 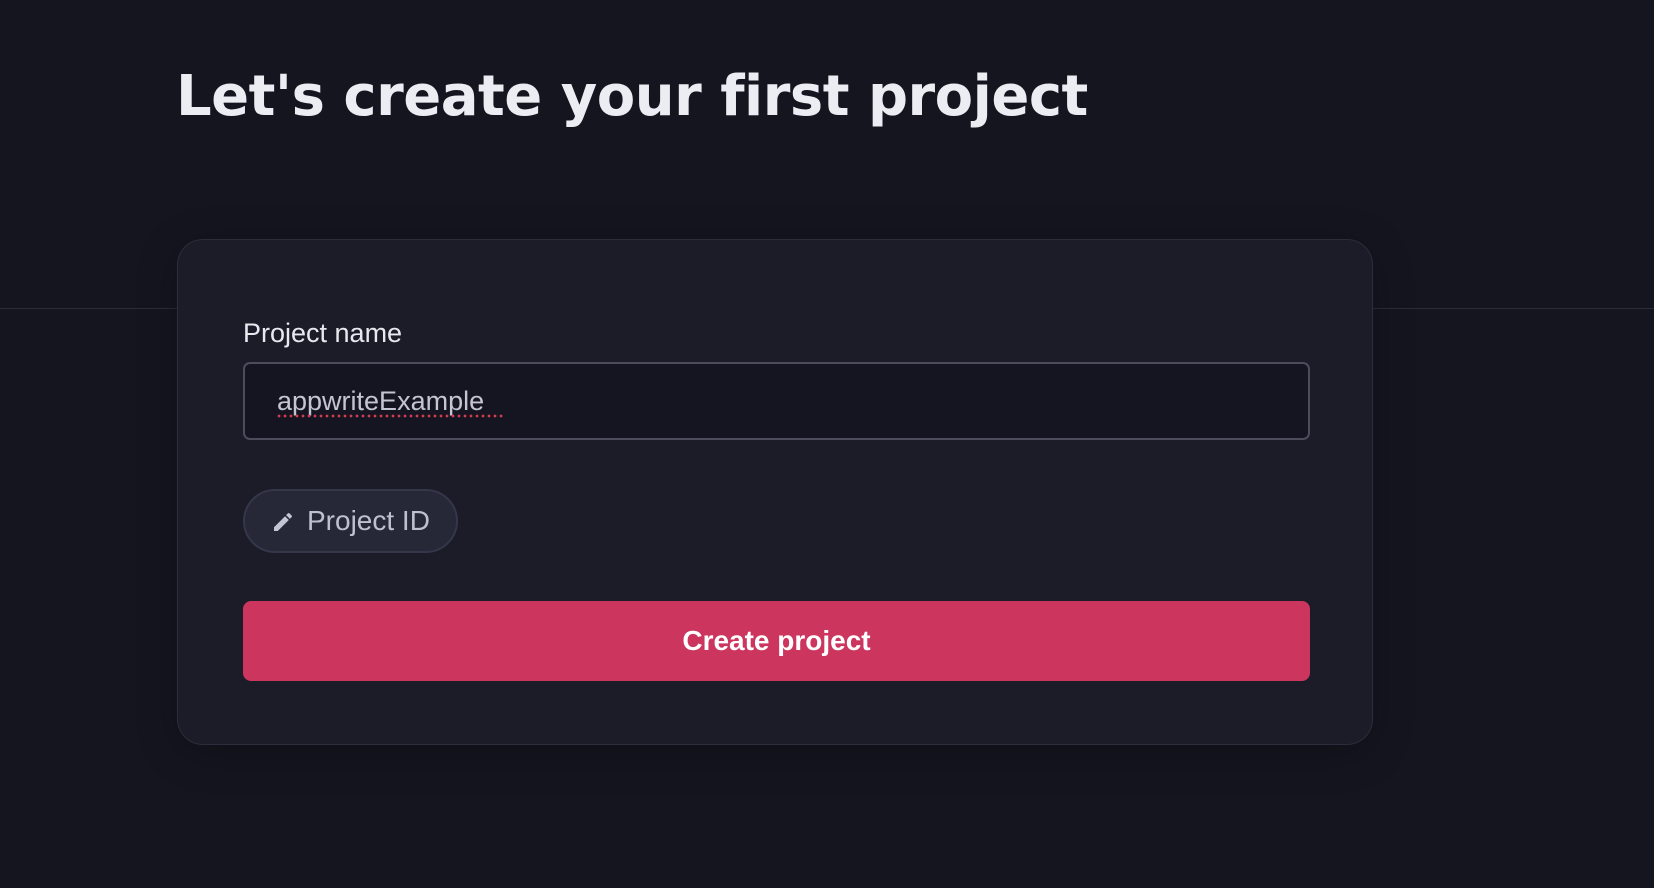 What do you see at coordinates (776, 641) in the screenshot?
I see `create-project-button: Create project` at bounding box center [776, 641].